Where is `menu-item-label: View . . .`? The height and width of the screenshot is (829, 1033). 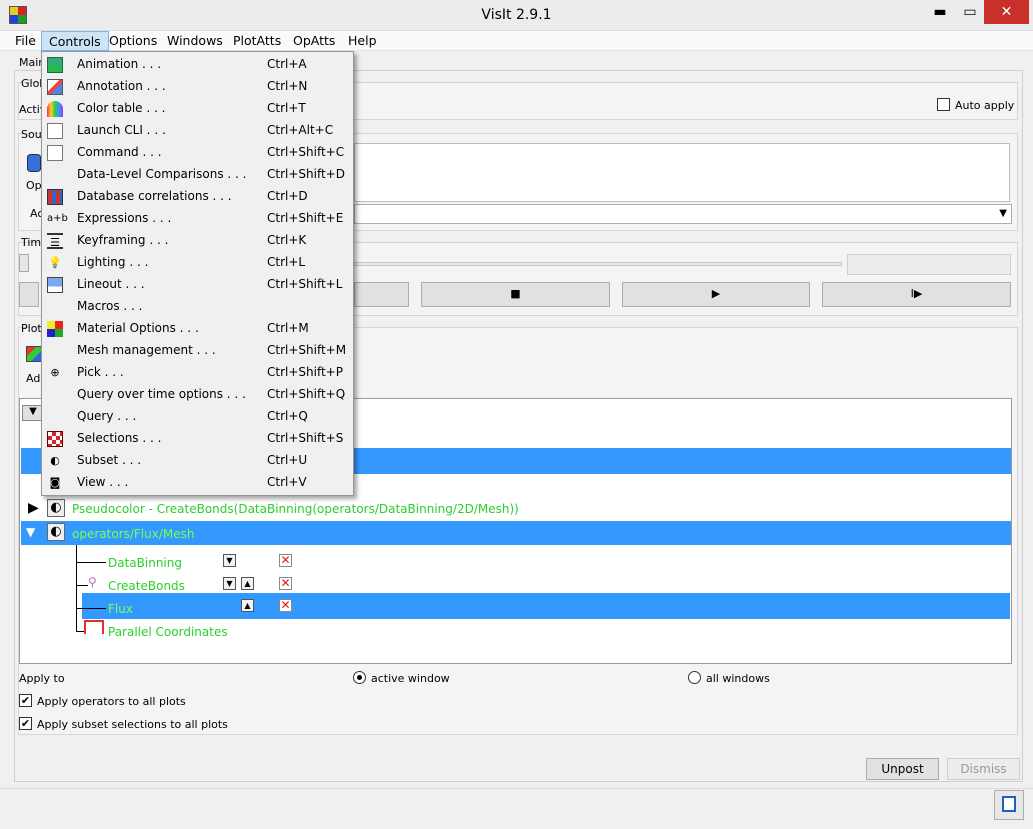
menu-item-label: View . . . is located at coordinates (103, 482).